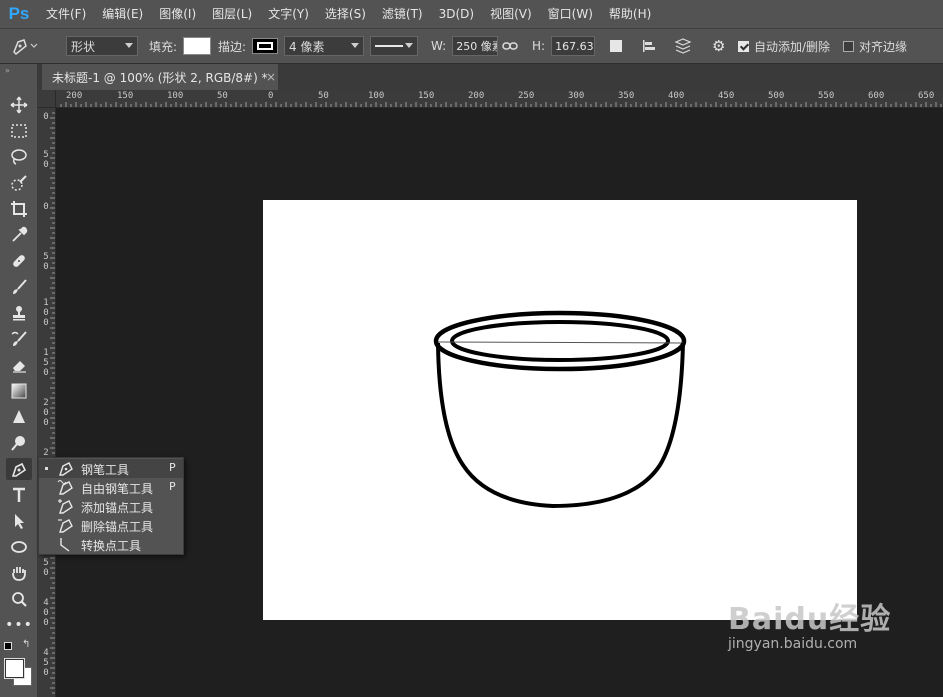 Image resolution: width=943 pixels, height=697 pixels. I want to click on healing-brush-tool, so click(19, 261).